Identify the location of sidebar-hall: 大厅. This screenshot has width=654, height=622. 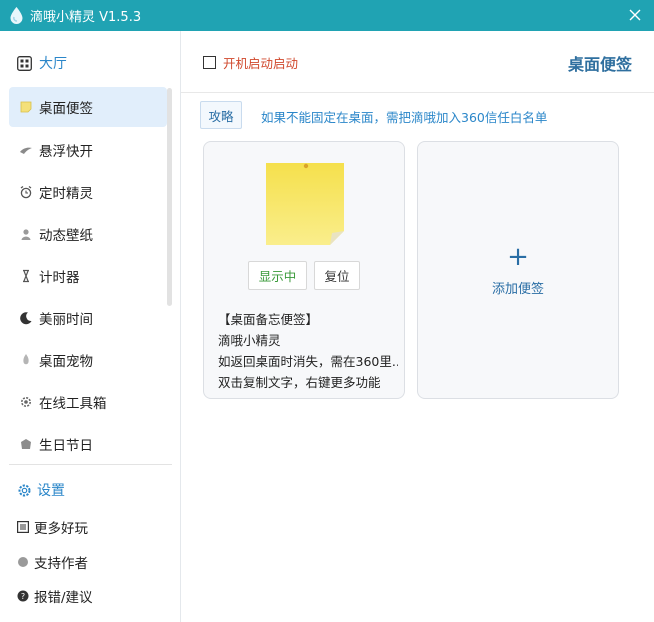
(90, 63).